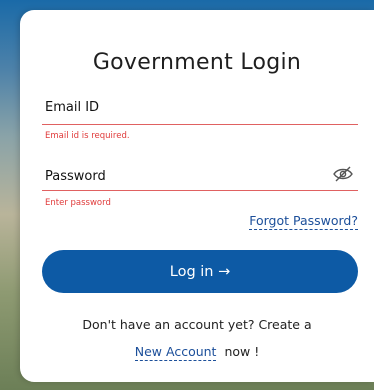 Image resolution: width=374 pixels, height=390 pixels. Describe the element at coordinates (200, 124) in the screenshot. I see `email-underline` at that location.